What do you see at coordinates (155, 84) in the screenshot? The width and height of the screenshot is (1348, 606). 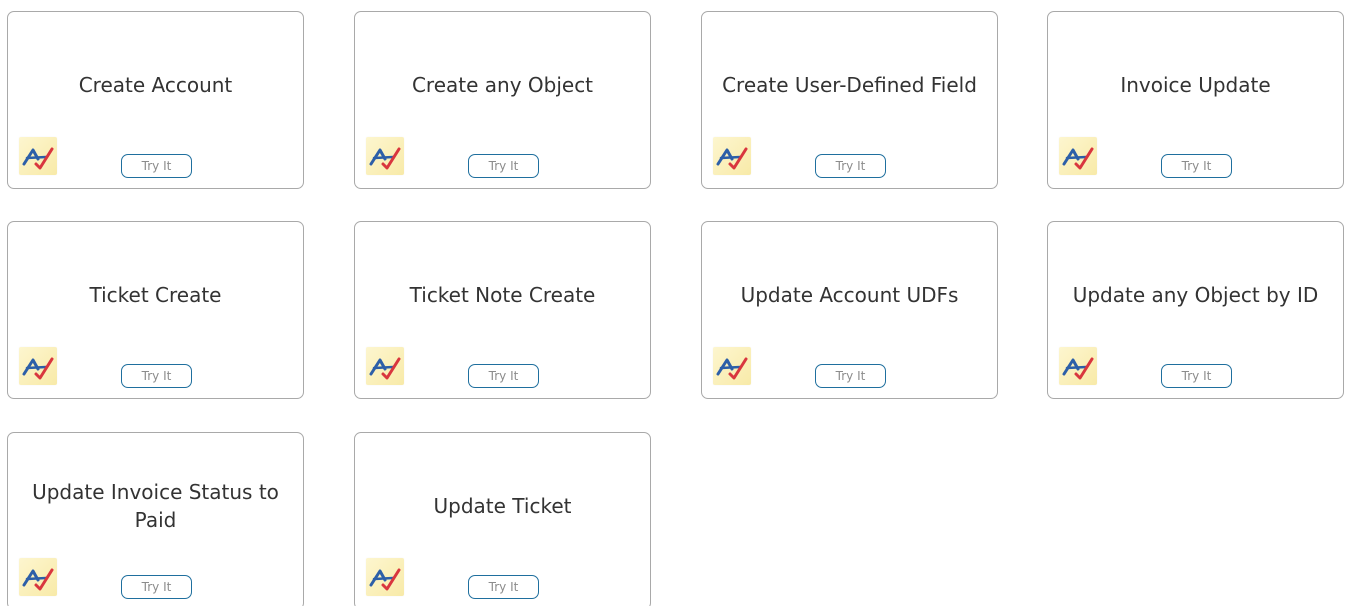 I see `card-title: Create Account` at bounding box center [155, 84].